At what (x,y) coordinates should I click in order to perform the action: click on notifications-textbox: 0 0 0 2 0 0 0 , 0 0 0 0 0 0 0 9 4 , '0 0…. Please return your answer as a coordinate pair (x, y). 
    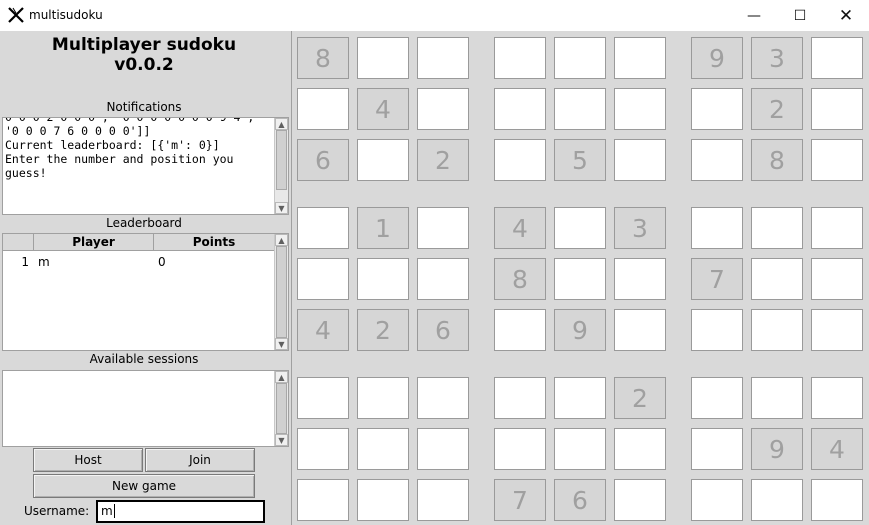
    Looking at the image, I should click on (145, 166).